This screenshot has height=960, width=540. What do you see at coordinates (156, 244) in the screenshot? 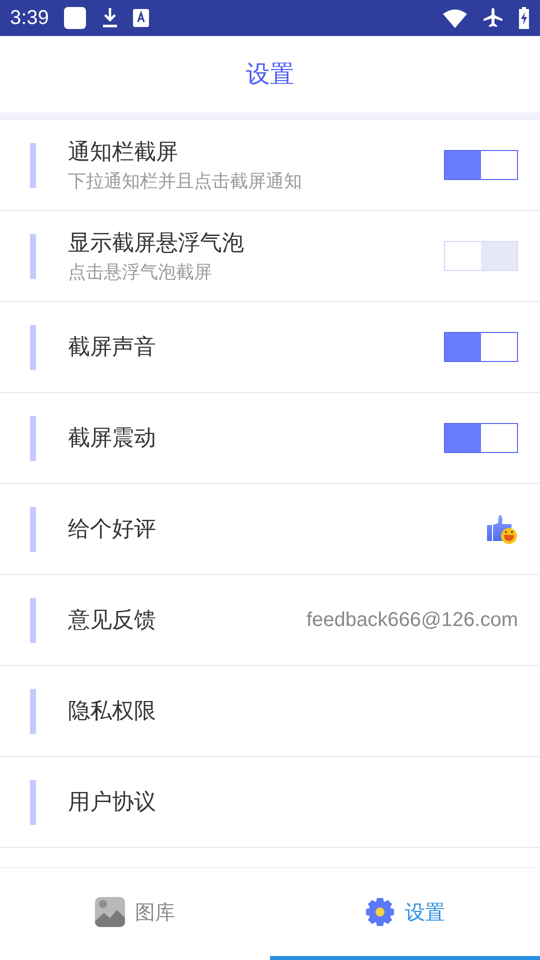
I see `setting-title: 显示截屏悬浮气泡` at bounding box center [156, 244].